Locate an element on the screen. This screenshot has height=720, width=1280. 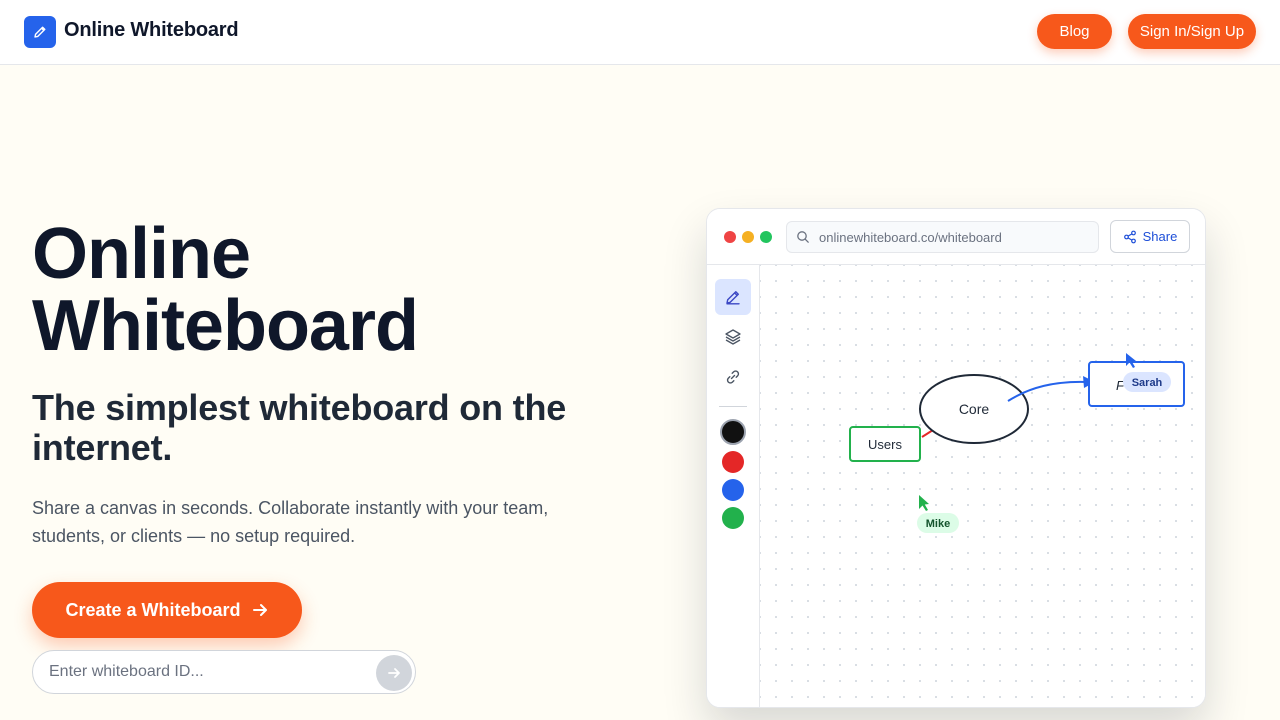
hero-subtitle: The simplest whiteboard on the internet. is located at coordinates (299, 427).